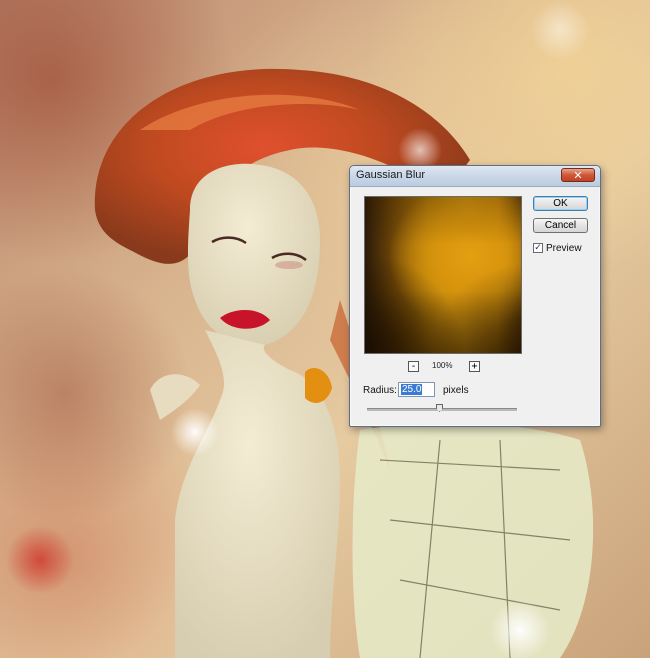  I want to click on zoom-out-button: -, so click(413, 366).